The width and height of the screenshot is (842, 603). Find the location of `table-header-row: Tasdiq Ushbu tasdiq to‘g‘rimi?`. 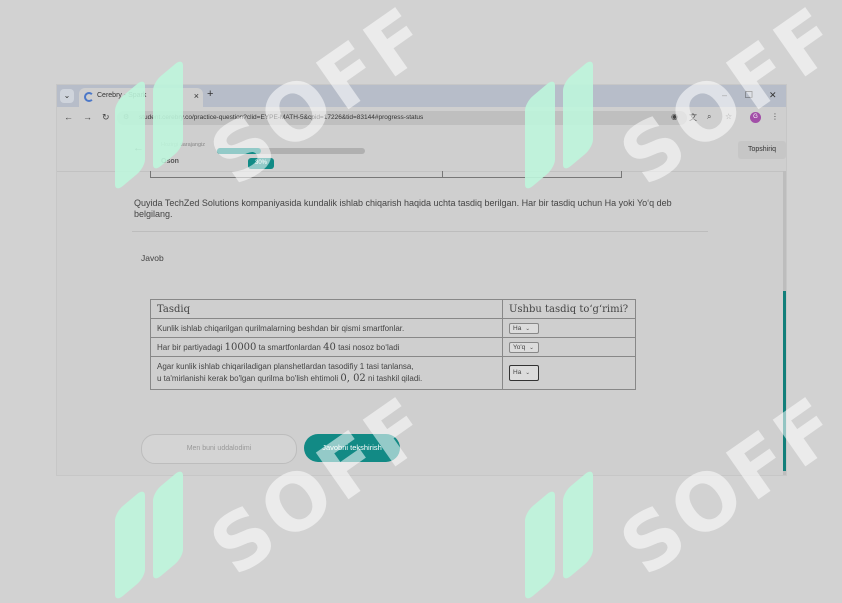

table-header-row: Tasdiq Ushbu tasdiq to‘g‘rimi? is located at coordinates (393, 309).